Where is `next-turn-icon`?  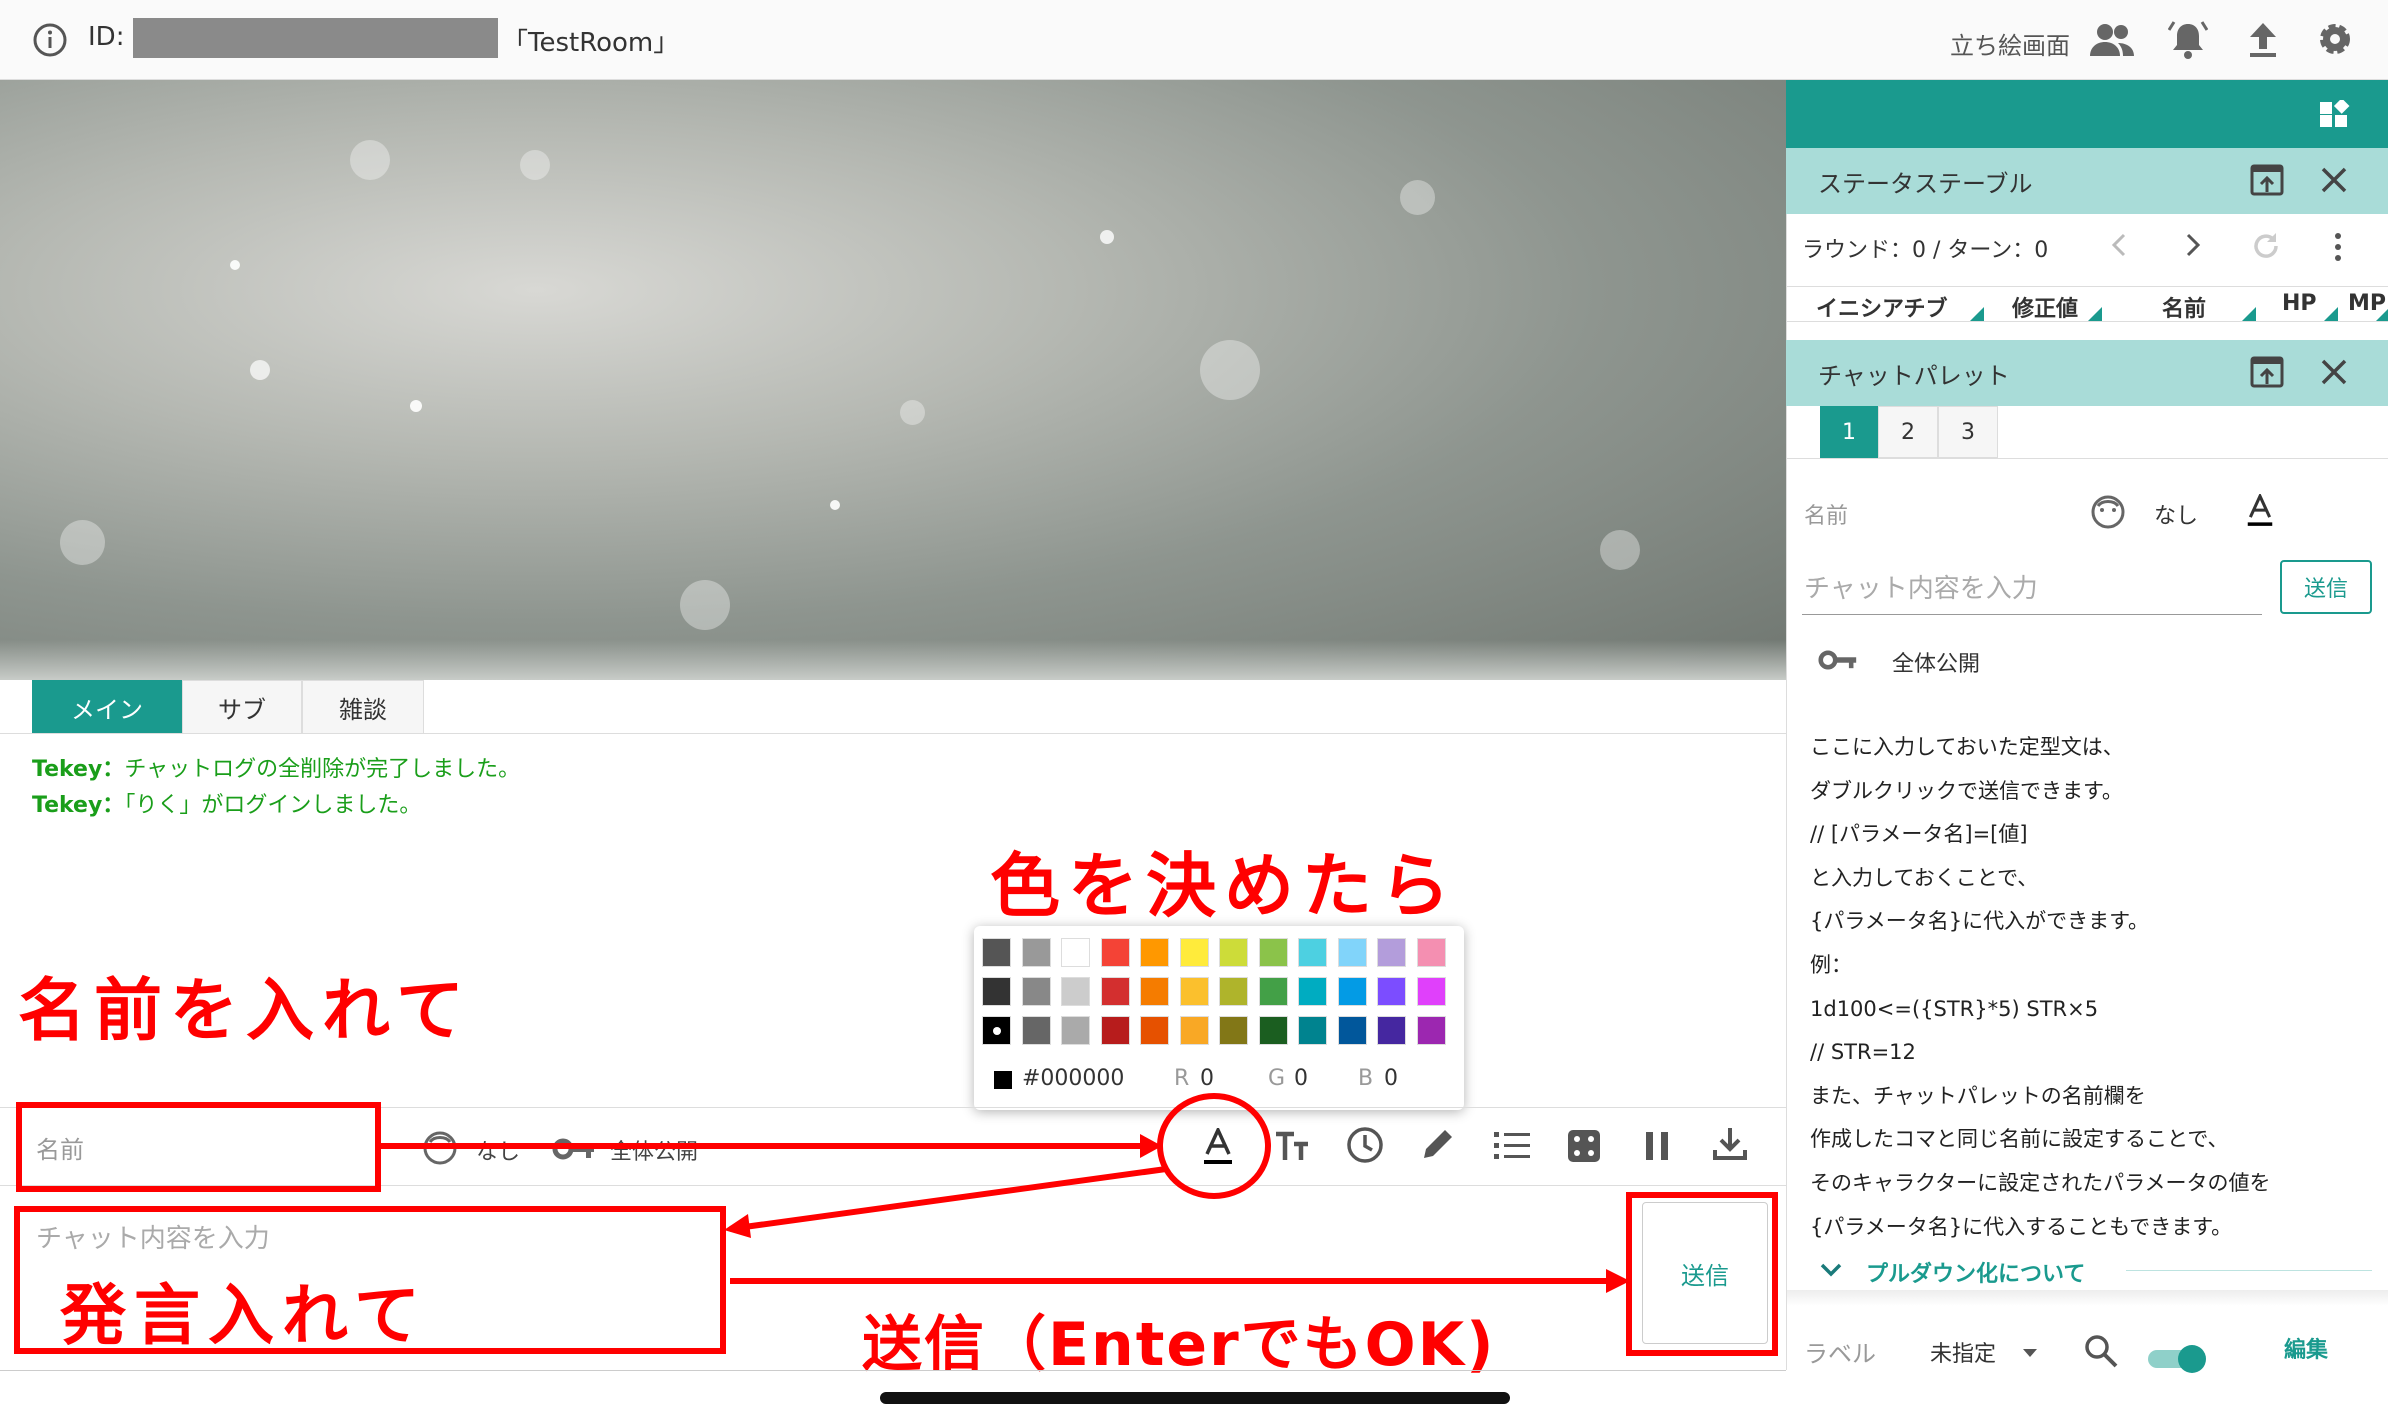 next-turn-icon is located at coordinates (2193, 245).